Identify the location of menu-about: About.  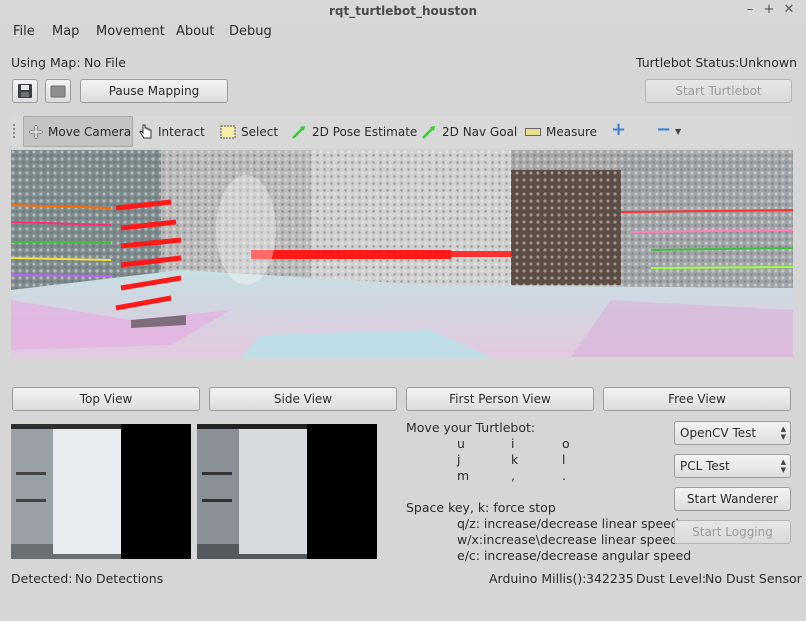
(195, 31).